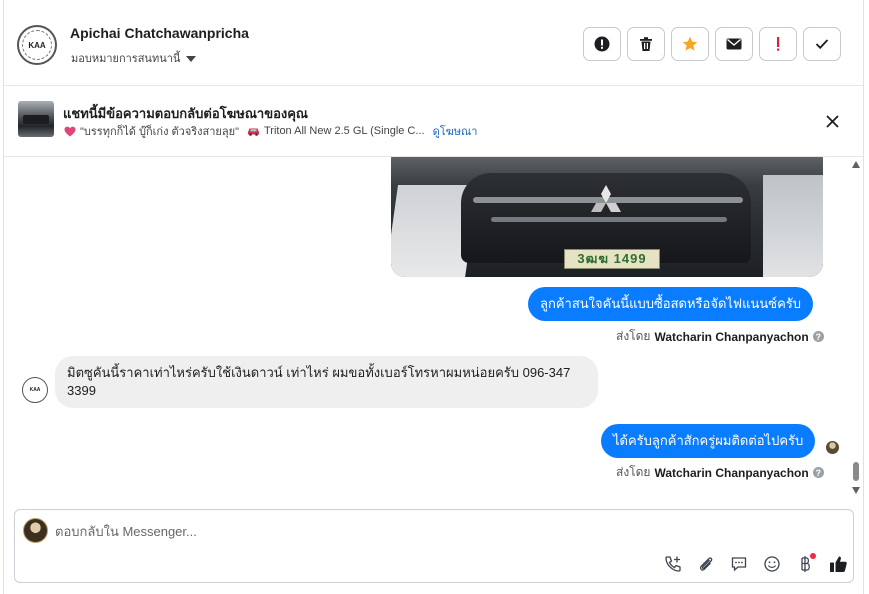 This screenshot has width=869, height=594. I want to click on follow-up-button, so click(778, 44).